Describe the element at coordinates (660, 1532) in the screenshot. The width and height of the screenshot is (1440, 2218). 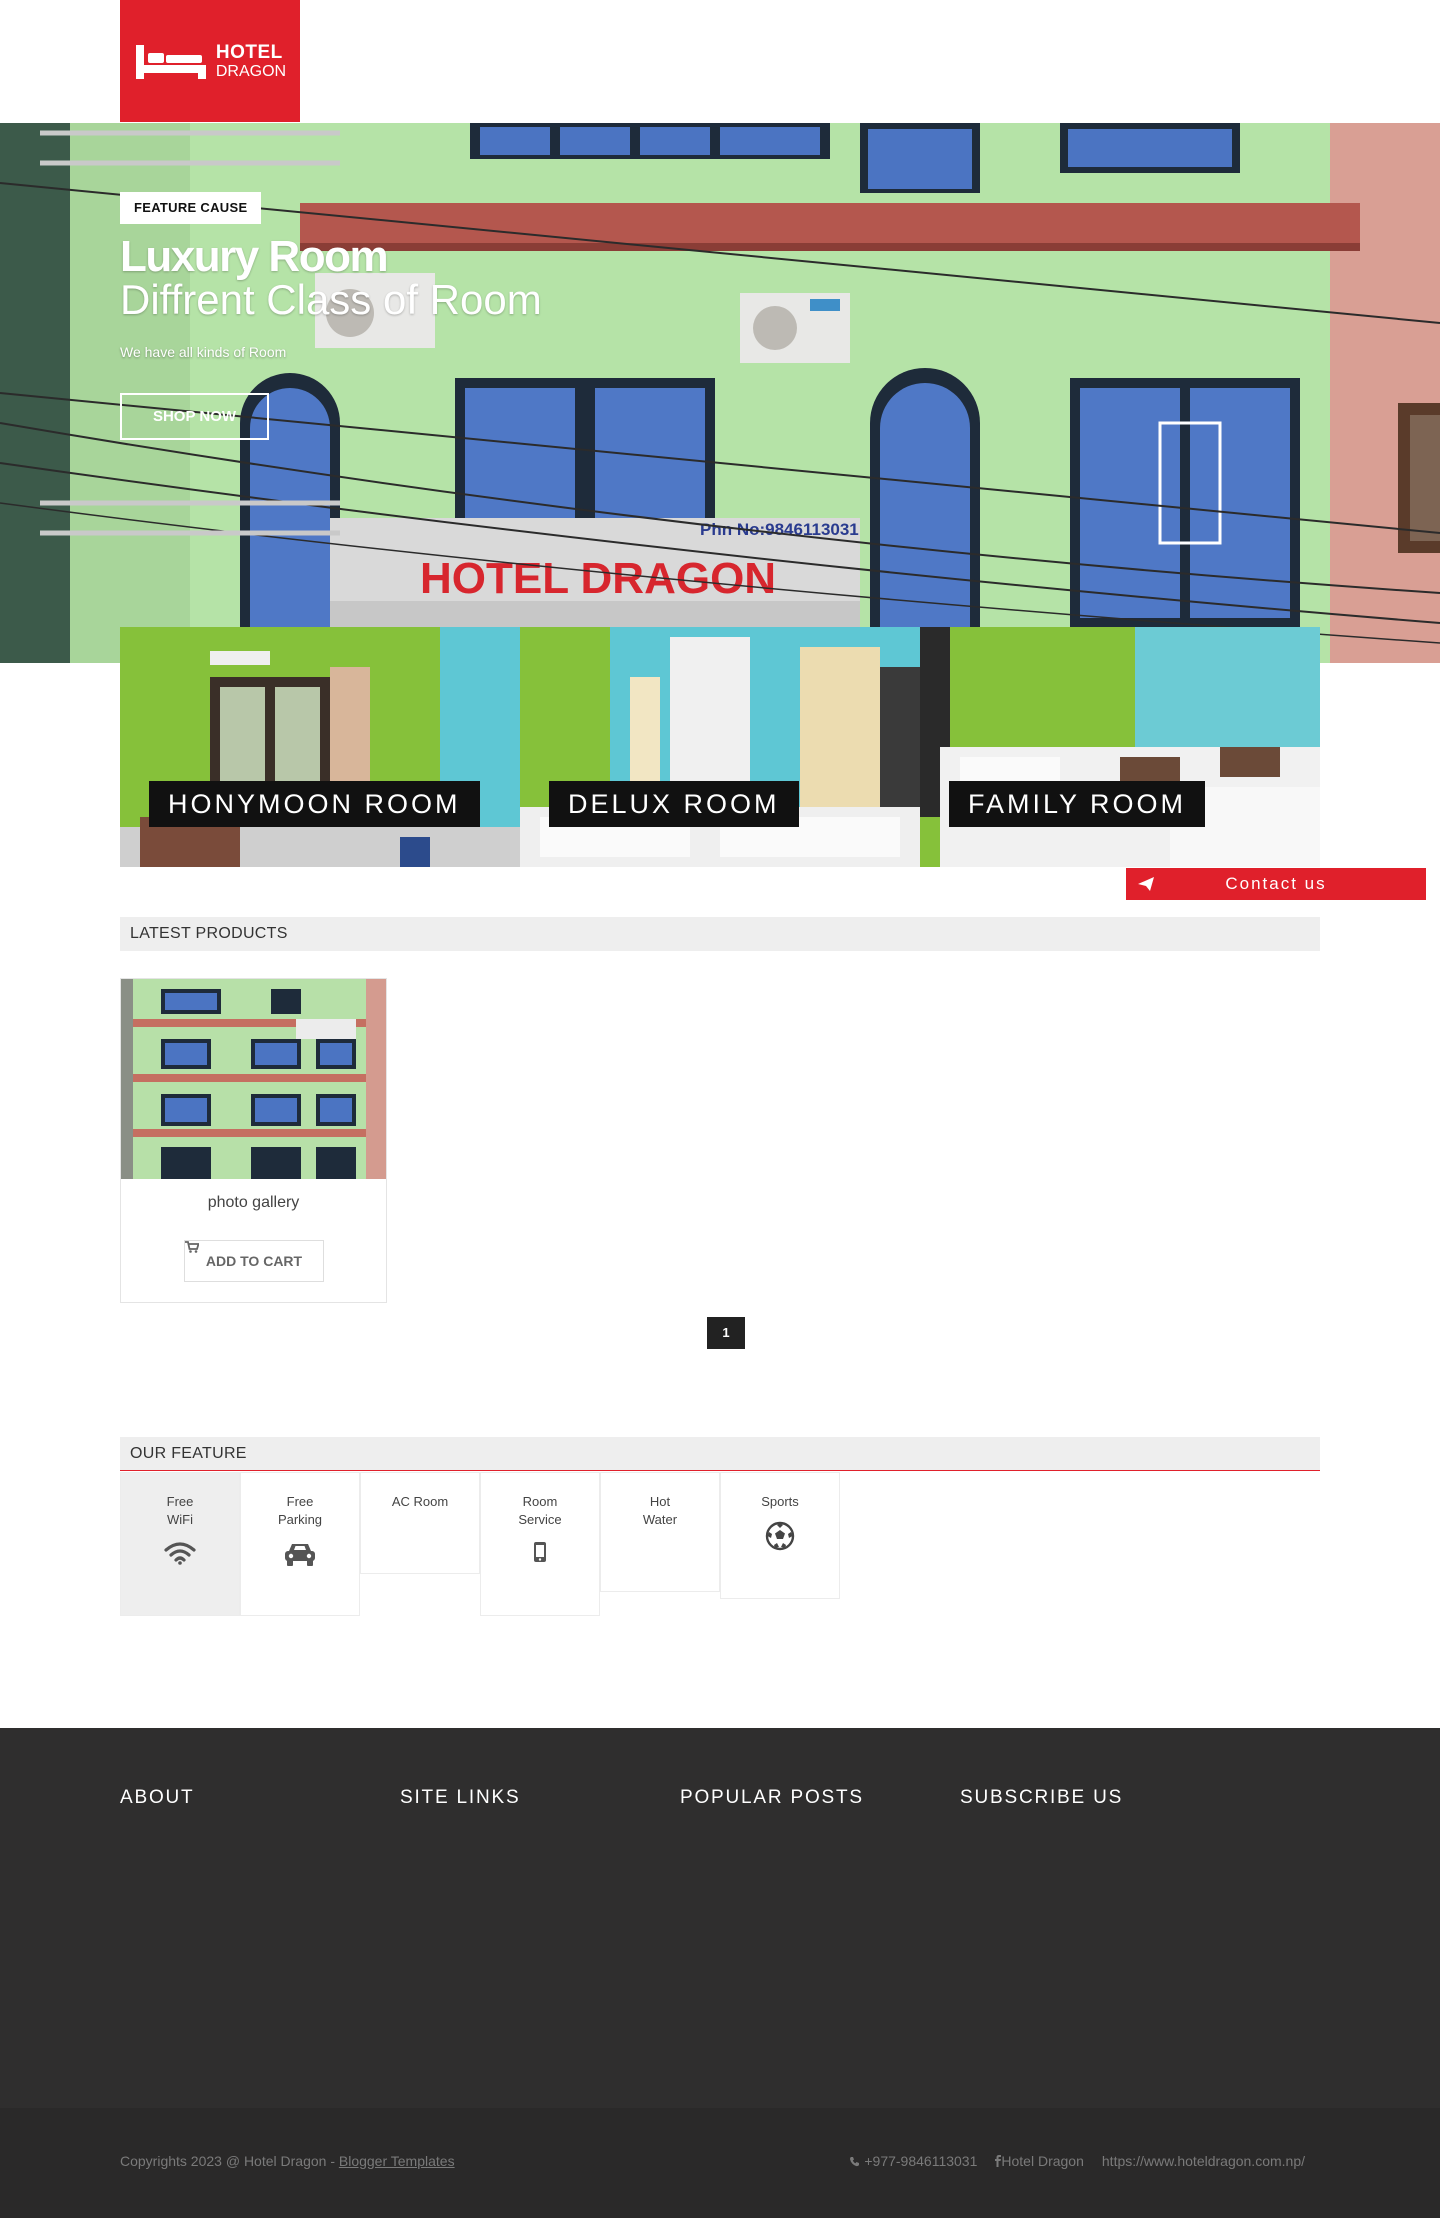
I see `feature-hot-water: Hot Water` at that location.